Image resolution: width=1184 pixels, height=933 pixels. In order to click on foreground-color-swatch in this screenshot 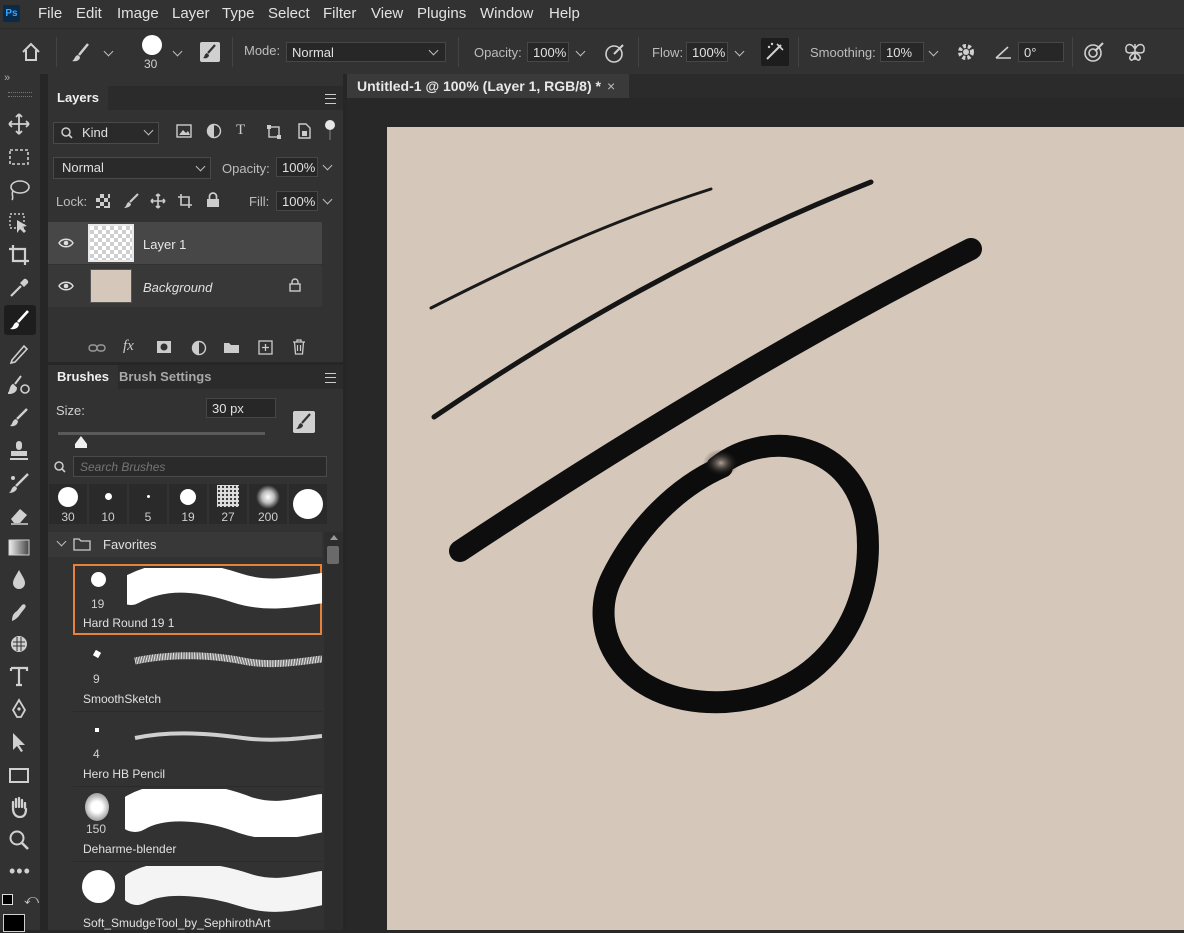, I will do `click(14, 923)`.